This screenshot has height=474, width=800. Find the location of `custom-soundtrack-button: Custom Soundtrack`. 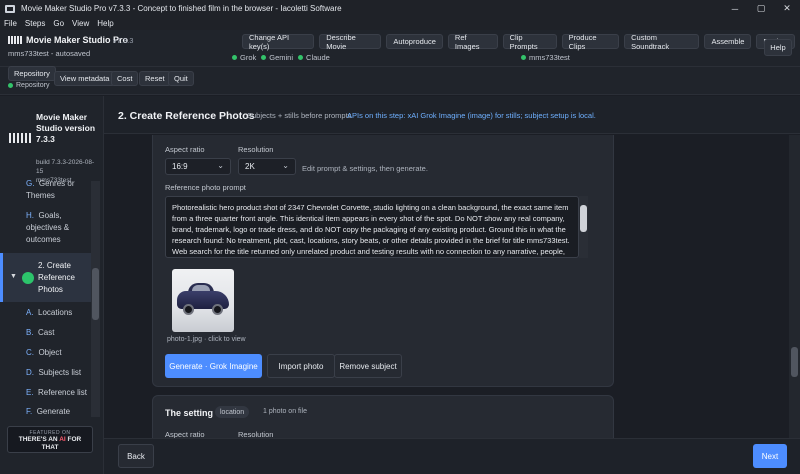

custom-soundtrack-button: Custom Soundtrack is located at coordinates (662, 42).